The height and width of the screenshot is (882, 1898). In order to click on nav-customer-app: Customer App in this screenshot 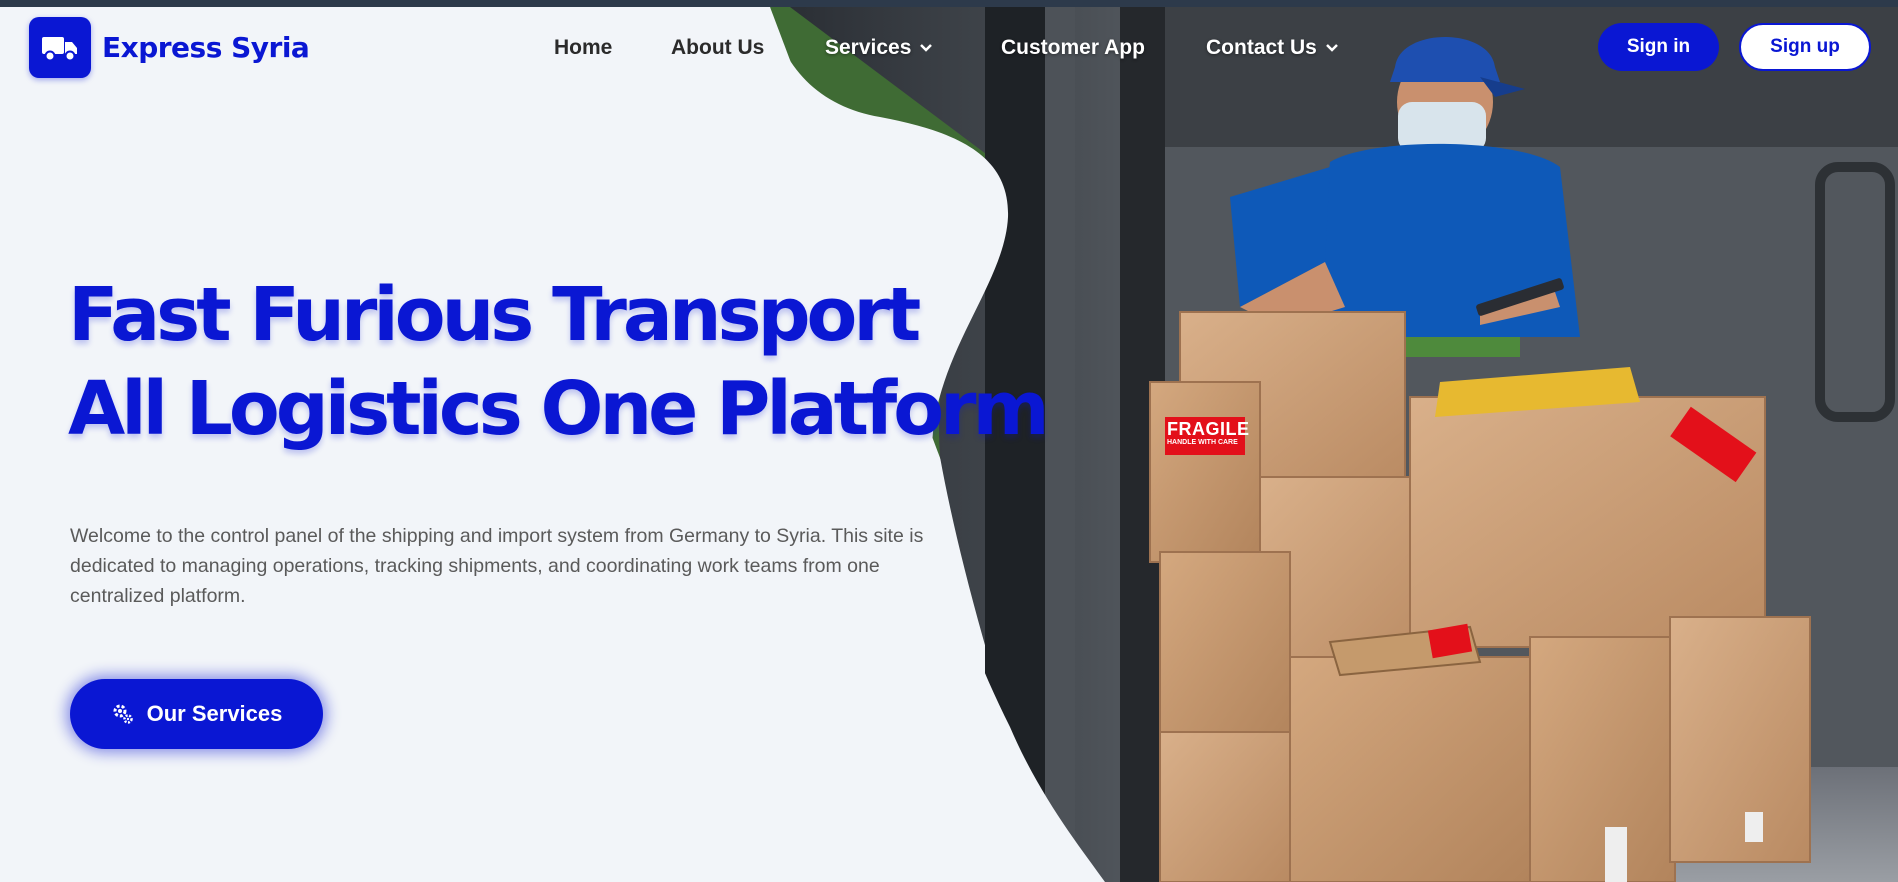, I will do `click(1073, 48)`.